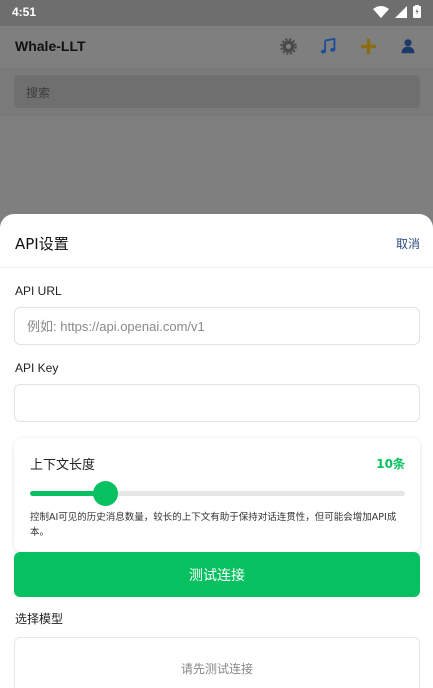 The height and width of the screenshot is (688, 433). What do you see at coordinates (38, 291) in the screenshot?
I see `api-url-label: API URL` at bounding box center [38, 291].